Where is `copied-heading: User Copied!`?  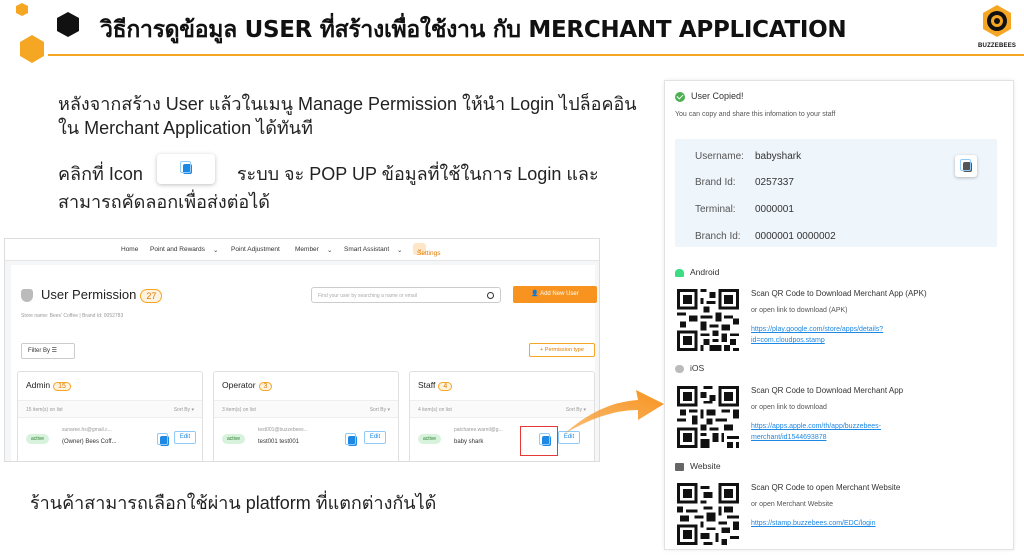 copied-heading: User Copied! is located at coordinates (709, 96).